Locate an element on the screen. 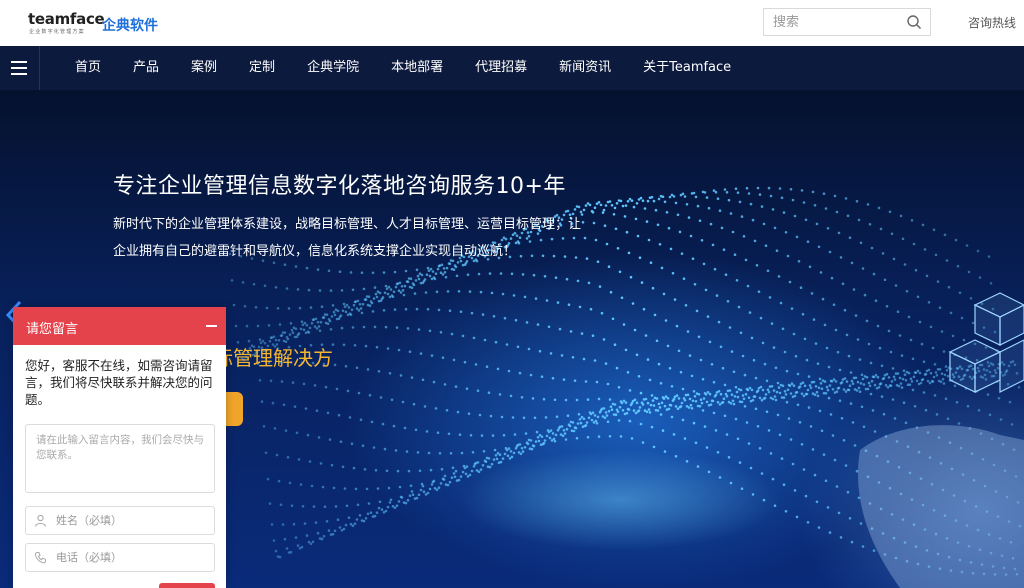  nav-item-home: 首页 is located at coordinates (88, 68).